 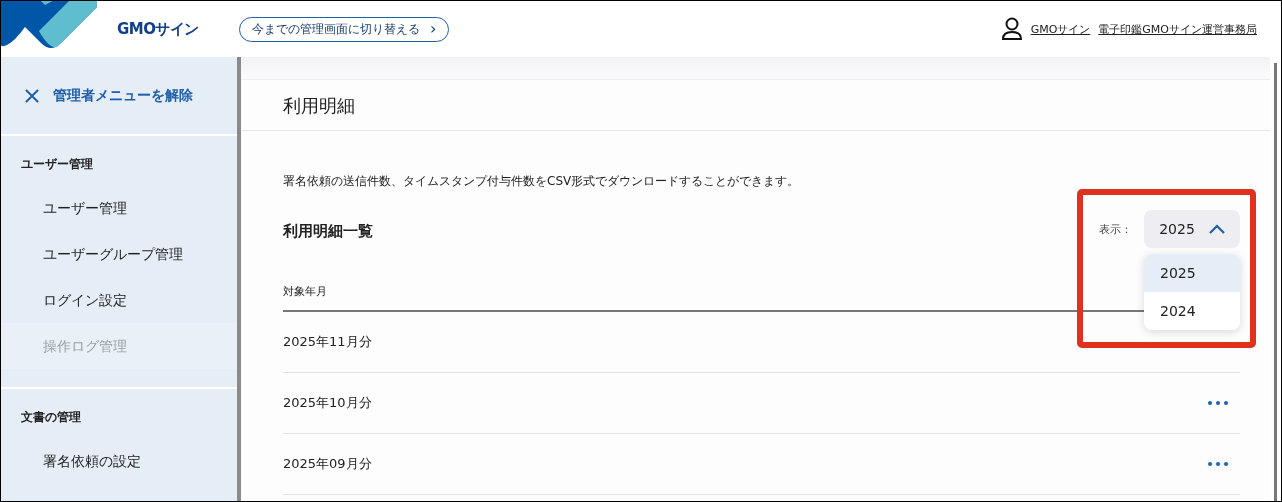 What do you see at coordinates (51, 417) in the screenshot?
I see `section-heading: 文書の管理` at bounding box center [51, 417].